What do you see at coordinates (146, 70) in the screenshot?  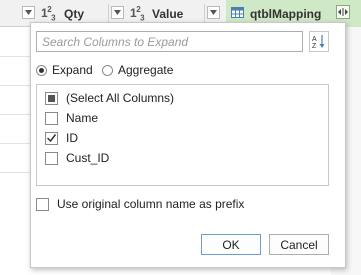 I see `aggregate-radio-label: Aggregate` at bounding box center [146, 70].